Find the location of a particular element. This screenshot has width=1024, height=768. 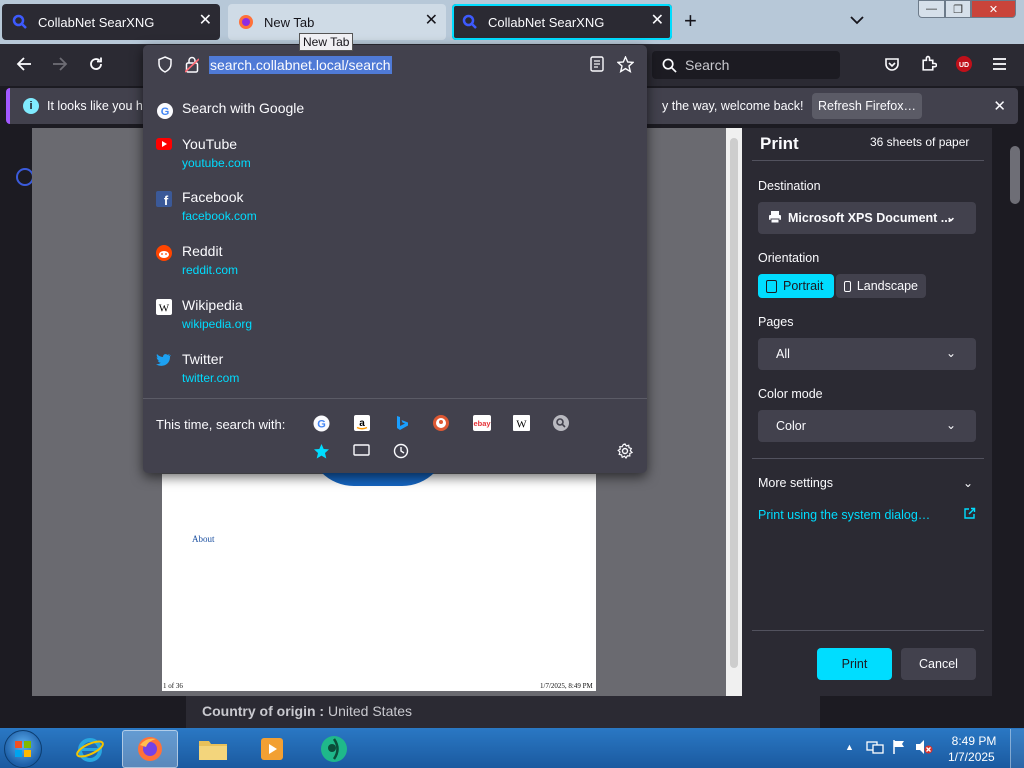

external-link-icon is located at coordinates (969, 515).